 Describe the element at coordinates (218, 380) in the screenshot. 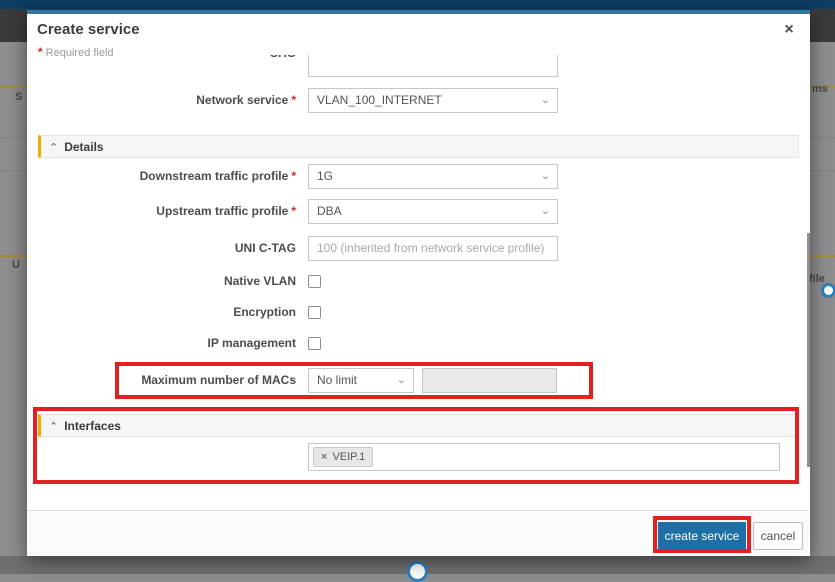

I see `max-macs-label: Maximum number of MACs` at that location.